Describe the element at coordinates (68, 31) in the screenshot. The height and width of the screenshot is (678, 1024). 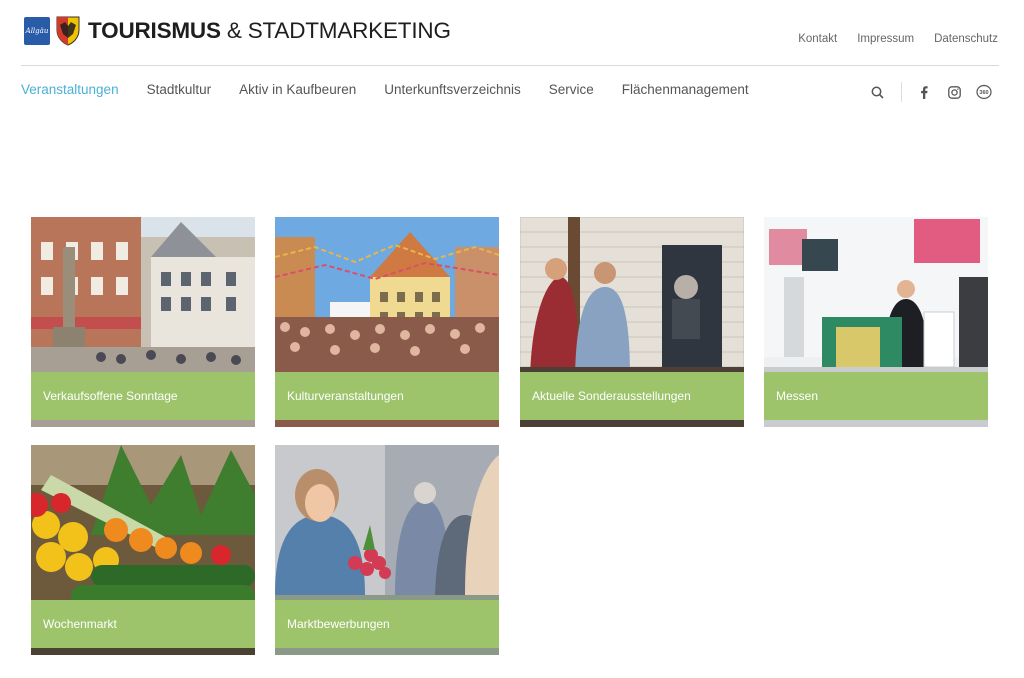
I see `city-crest-icon` at that location.